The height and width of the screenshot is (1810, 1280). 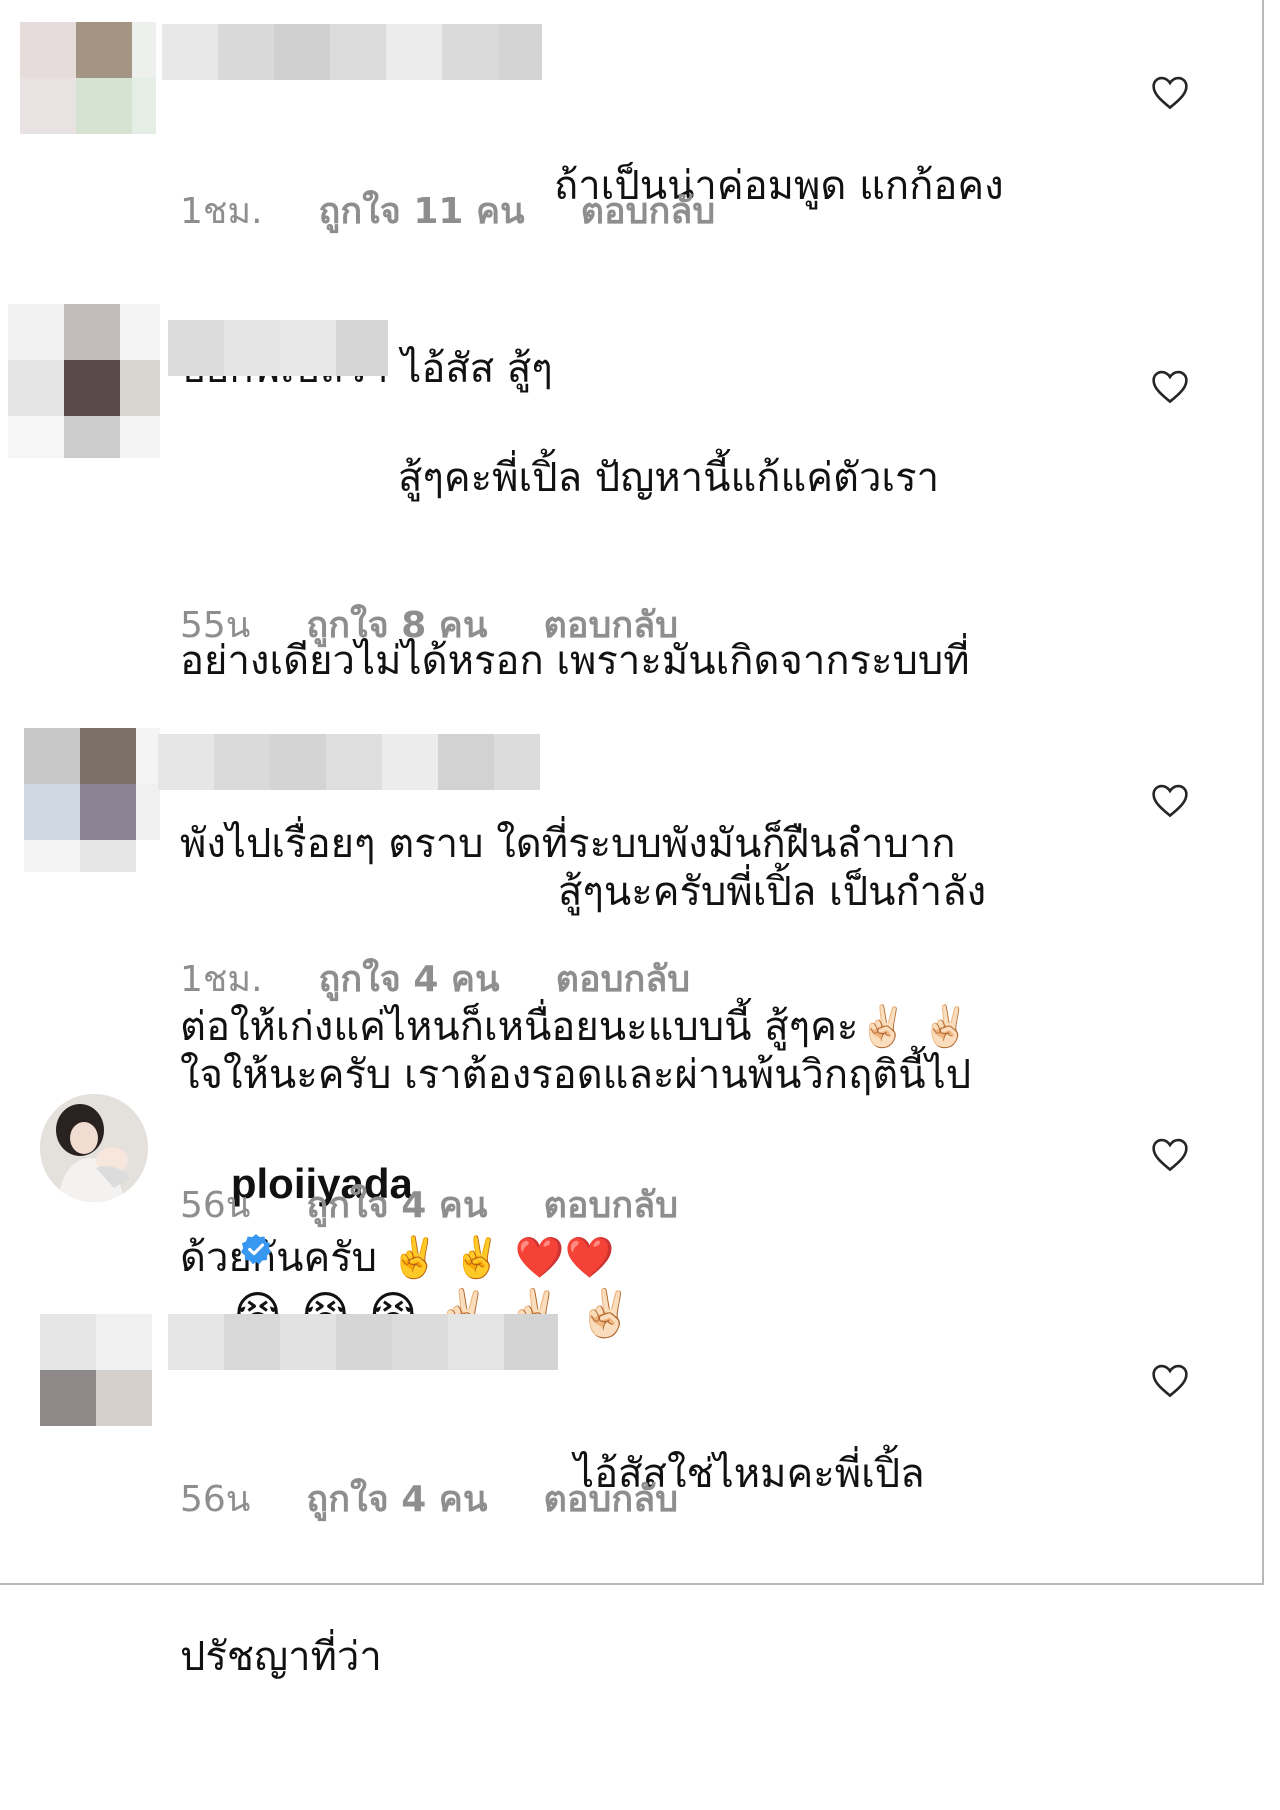 What do you see at coordinates (422, 210) in the screenshot?
I see `likes-count: ถูกใจ 11 คน` at bounding box center [422, 210].